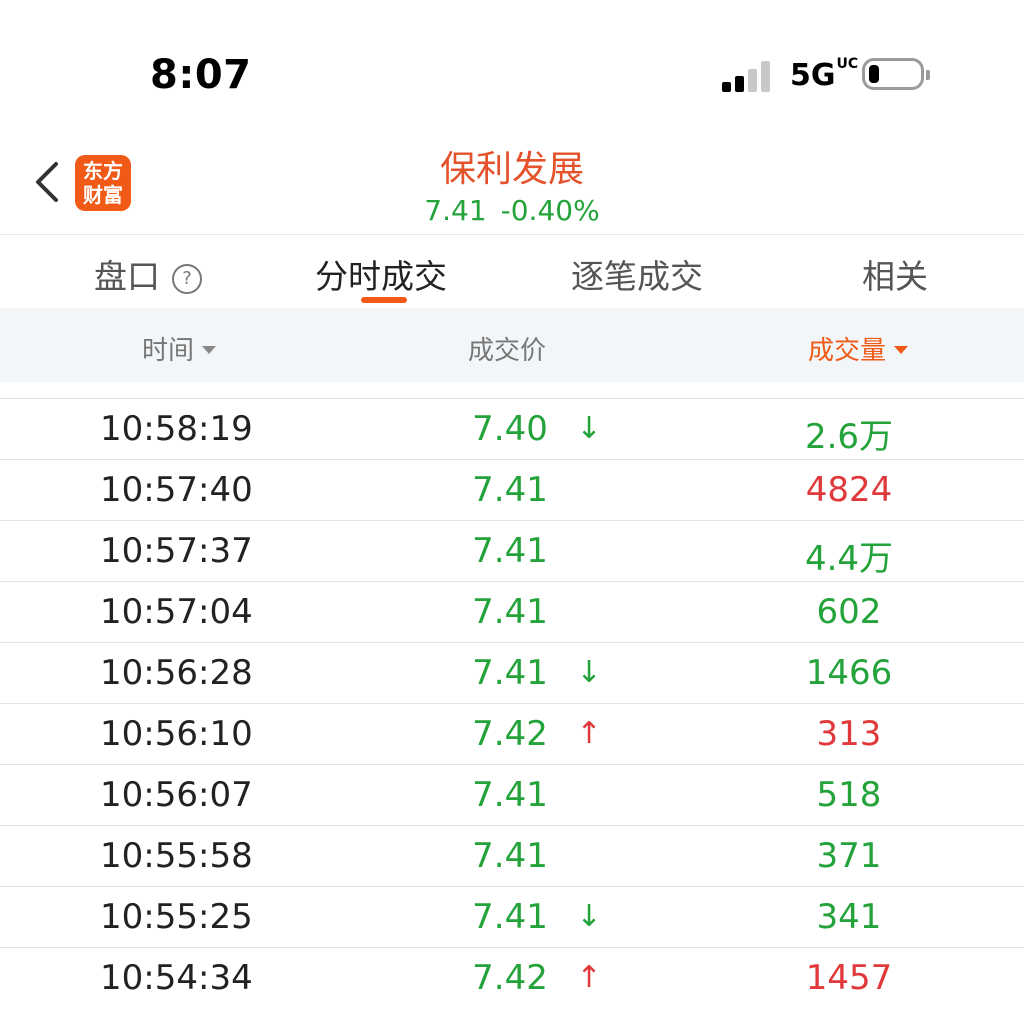  I want to click on stock-quote: 7.41 -0.40%, so click(512, 210).